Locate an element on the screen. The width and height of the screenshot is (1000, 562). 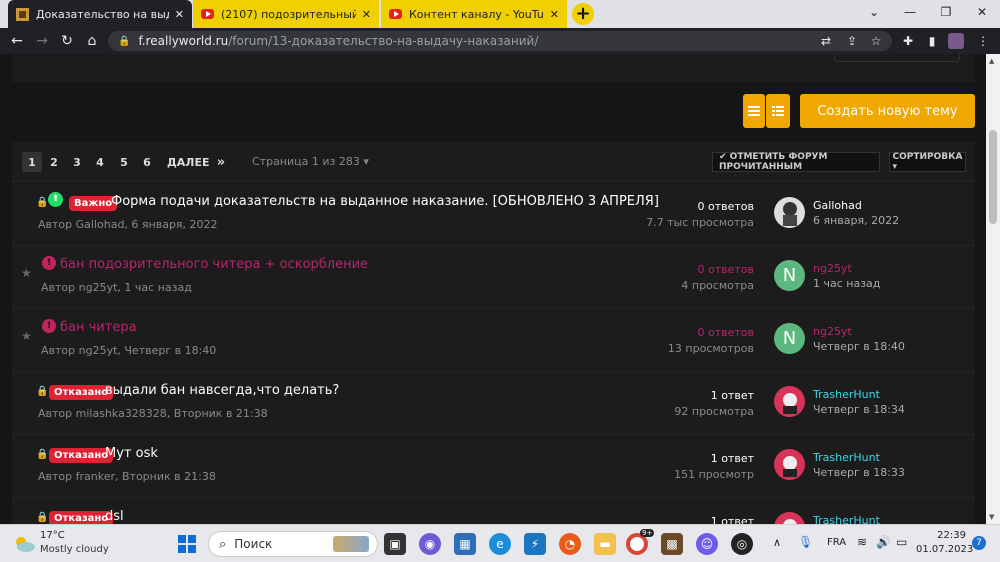
last-post-date: 1 час назад is located at coordinates (846, 283).